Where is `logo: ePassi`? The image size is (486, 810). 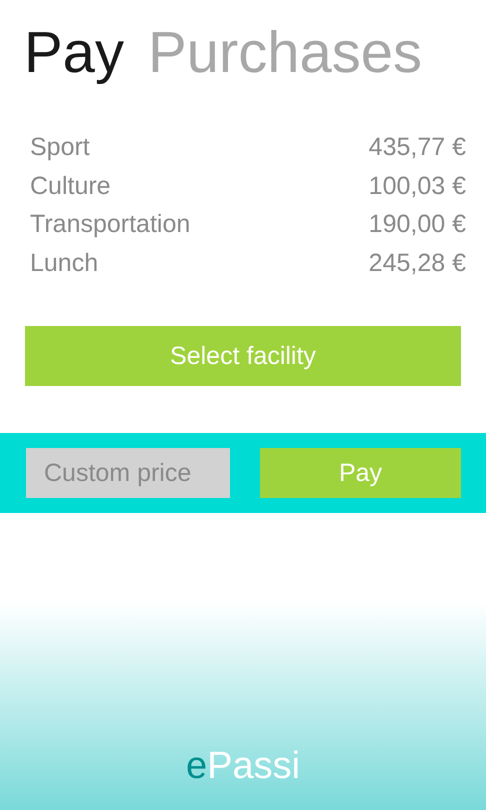
logo: ePassi is located at coordinates (243, 766).